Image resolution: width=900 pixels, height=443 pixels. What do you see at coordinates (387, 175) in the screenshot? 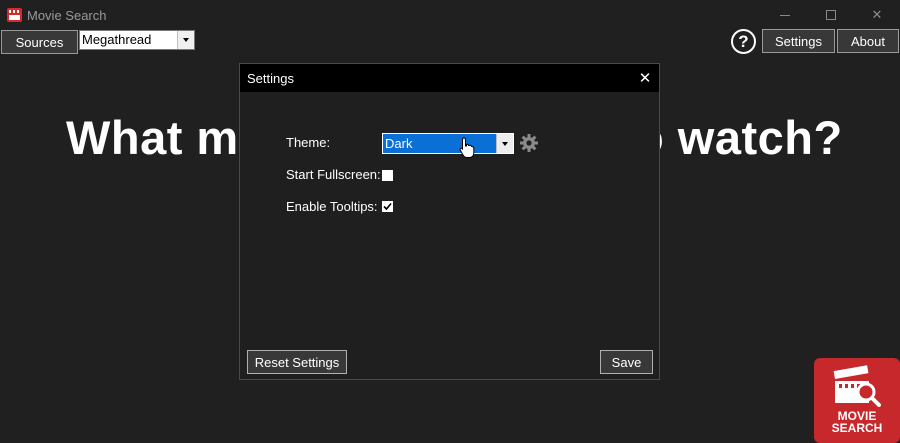
I see `fullscreen-checkbox` at bounding box center [387, 175].